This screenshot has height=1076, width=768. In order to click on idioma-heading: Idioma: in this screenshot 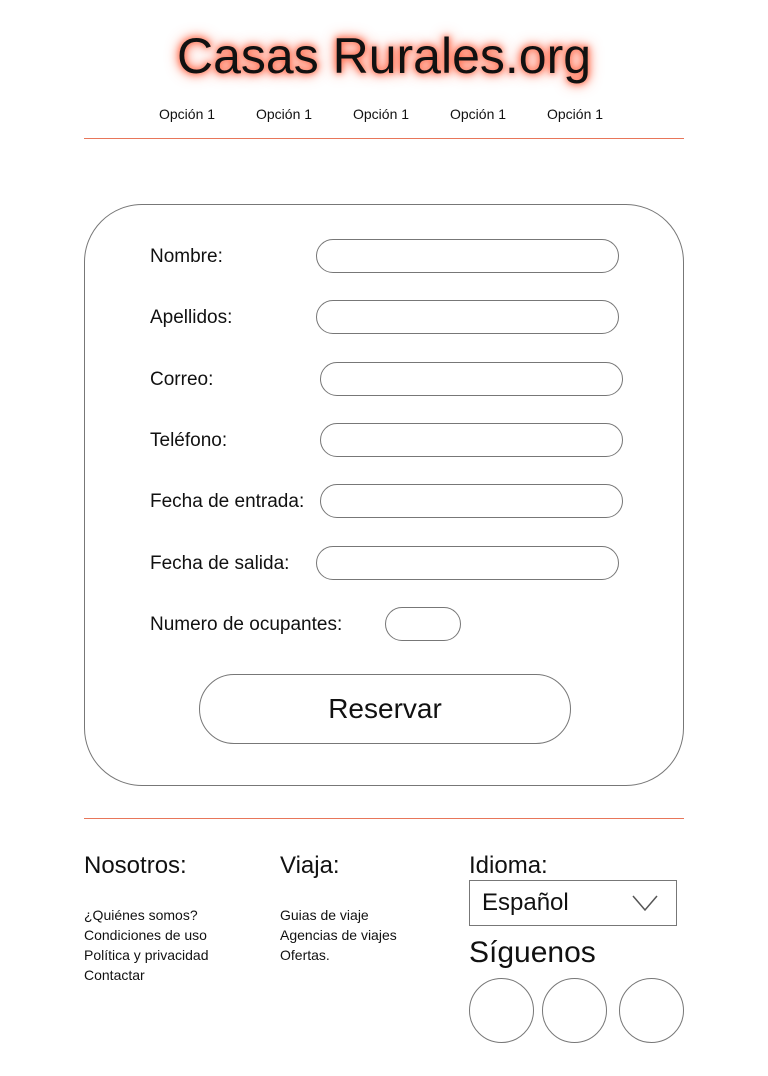, I will do `click(508, 865)`.